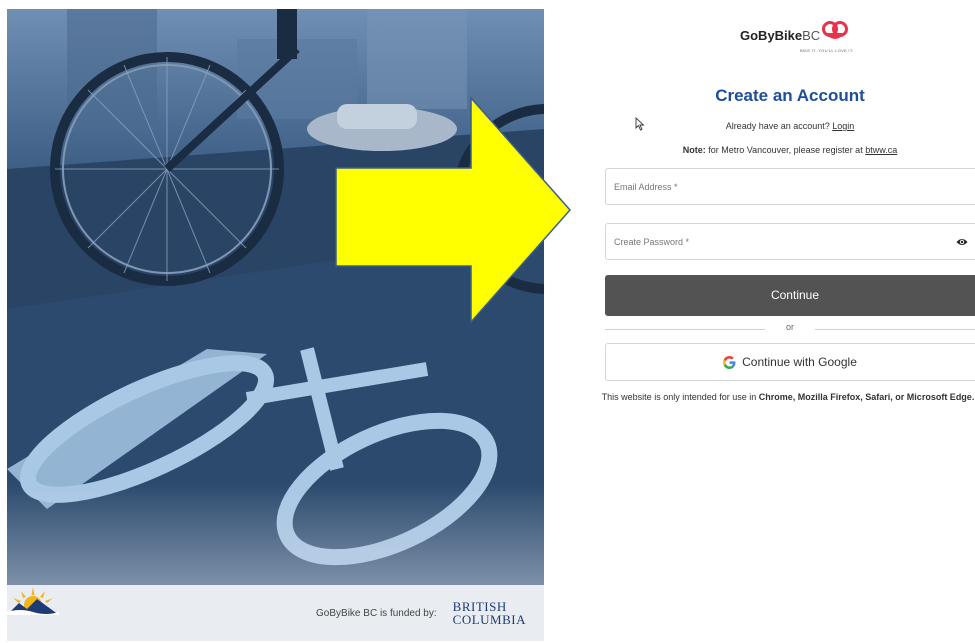 This screenshot has height=643, width=975. I want to click on british-columbia-logo: BRITISH COLUMBIA, so click(266, 607).